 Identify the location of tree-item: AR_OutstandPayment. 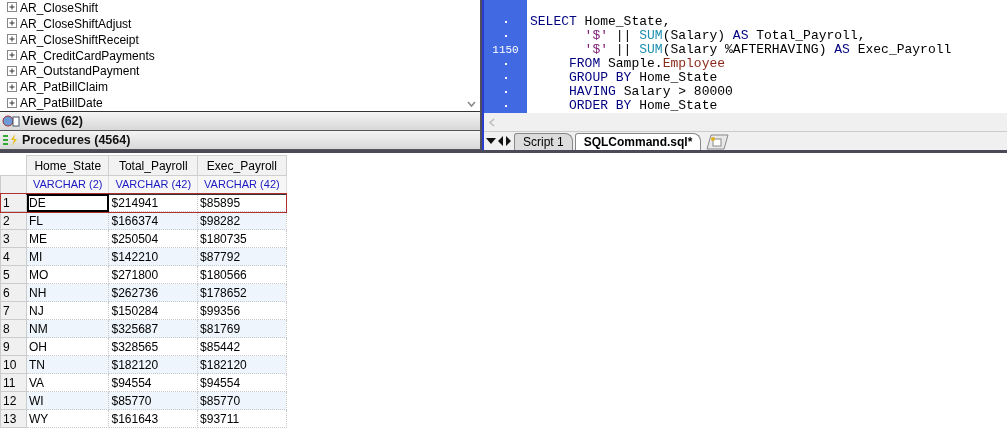
(80, 71).